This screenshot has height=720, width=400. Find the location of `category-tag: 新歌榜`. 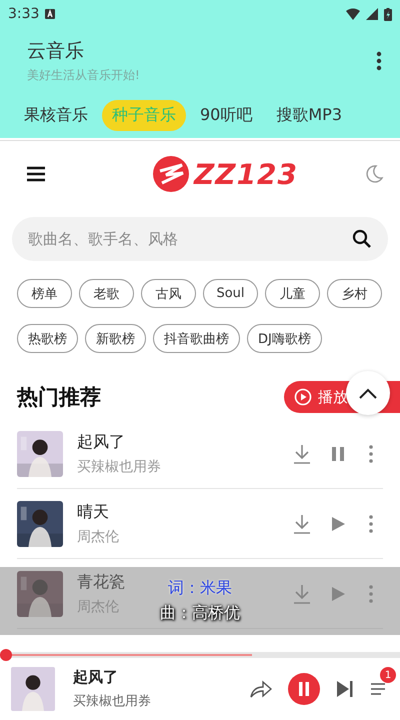

category-tag: 新歌榜 is located at coordinates (115, 338).